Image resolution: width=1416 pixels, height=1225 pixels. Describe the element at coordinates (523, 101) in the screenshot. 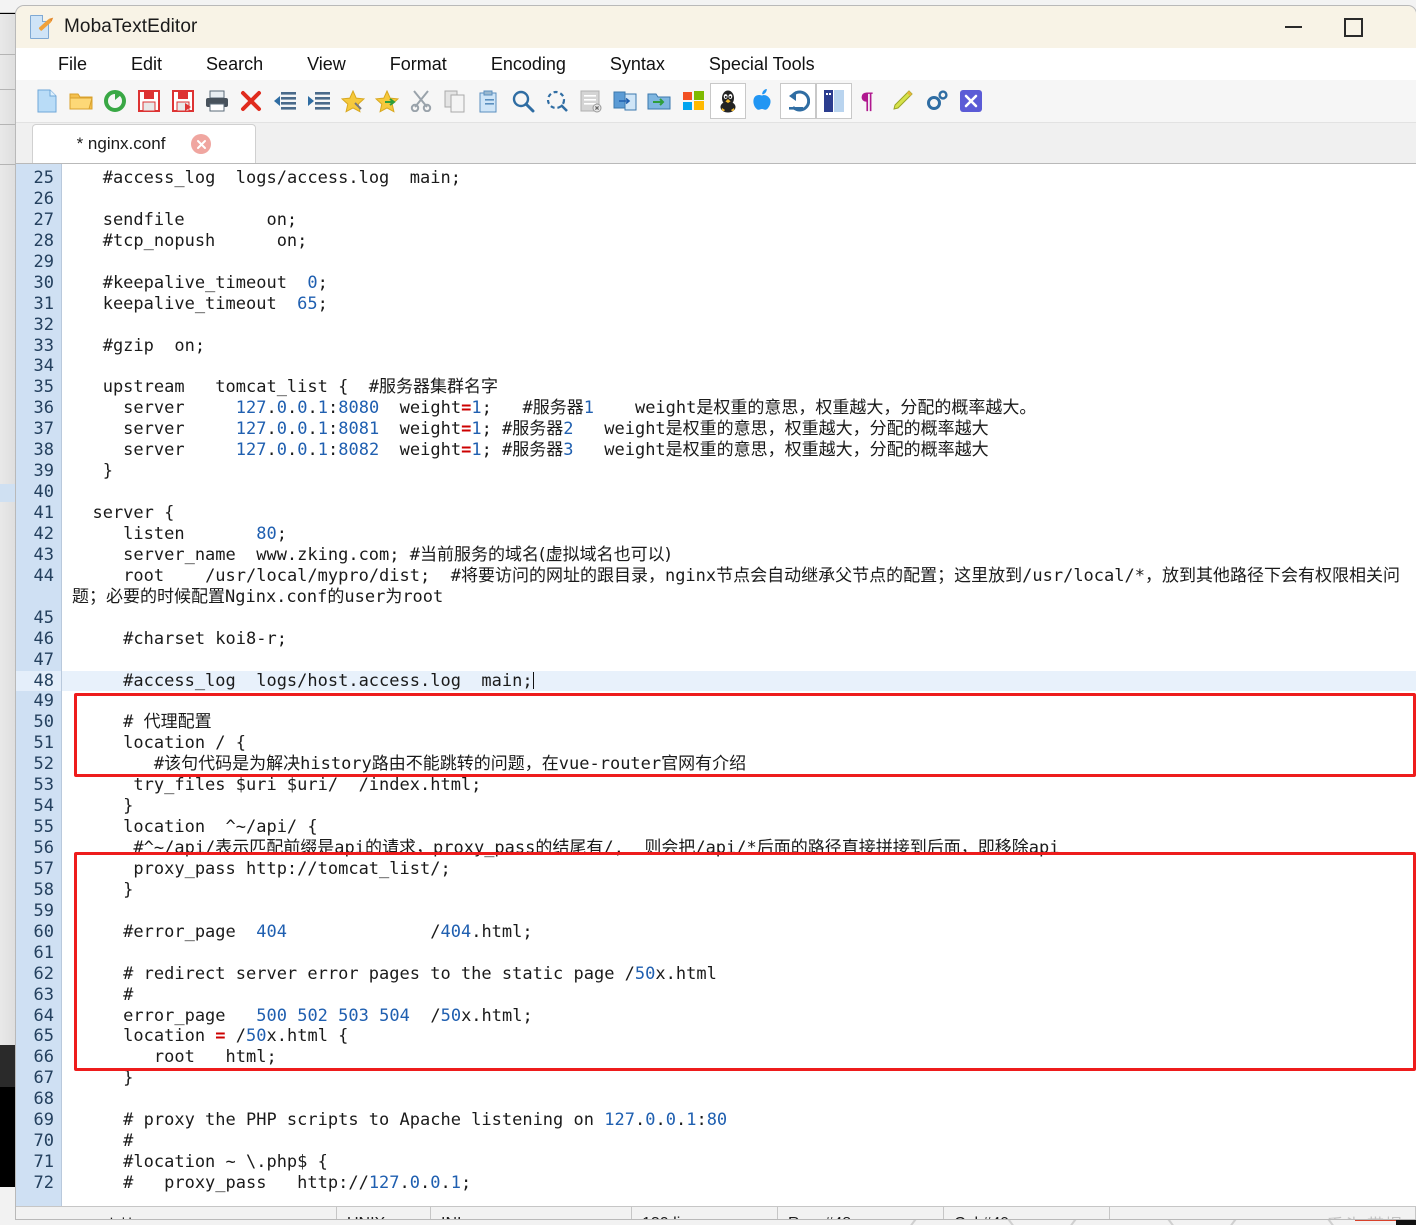

I see `find-icon` at that location.